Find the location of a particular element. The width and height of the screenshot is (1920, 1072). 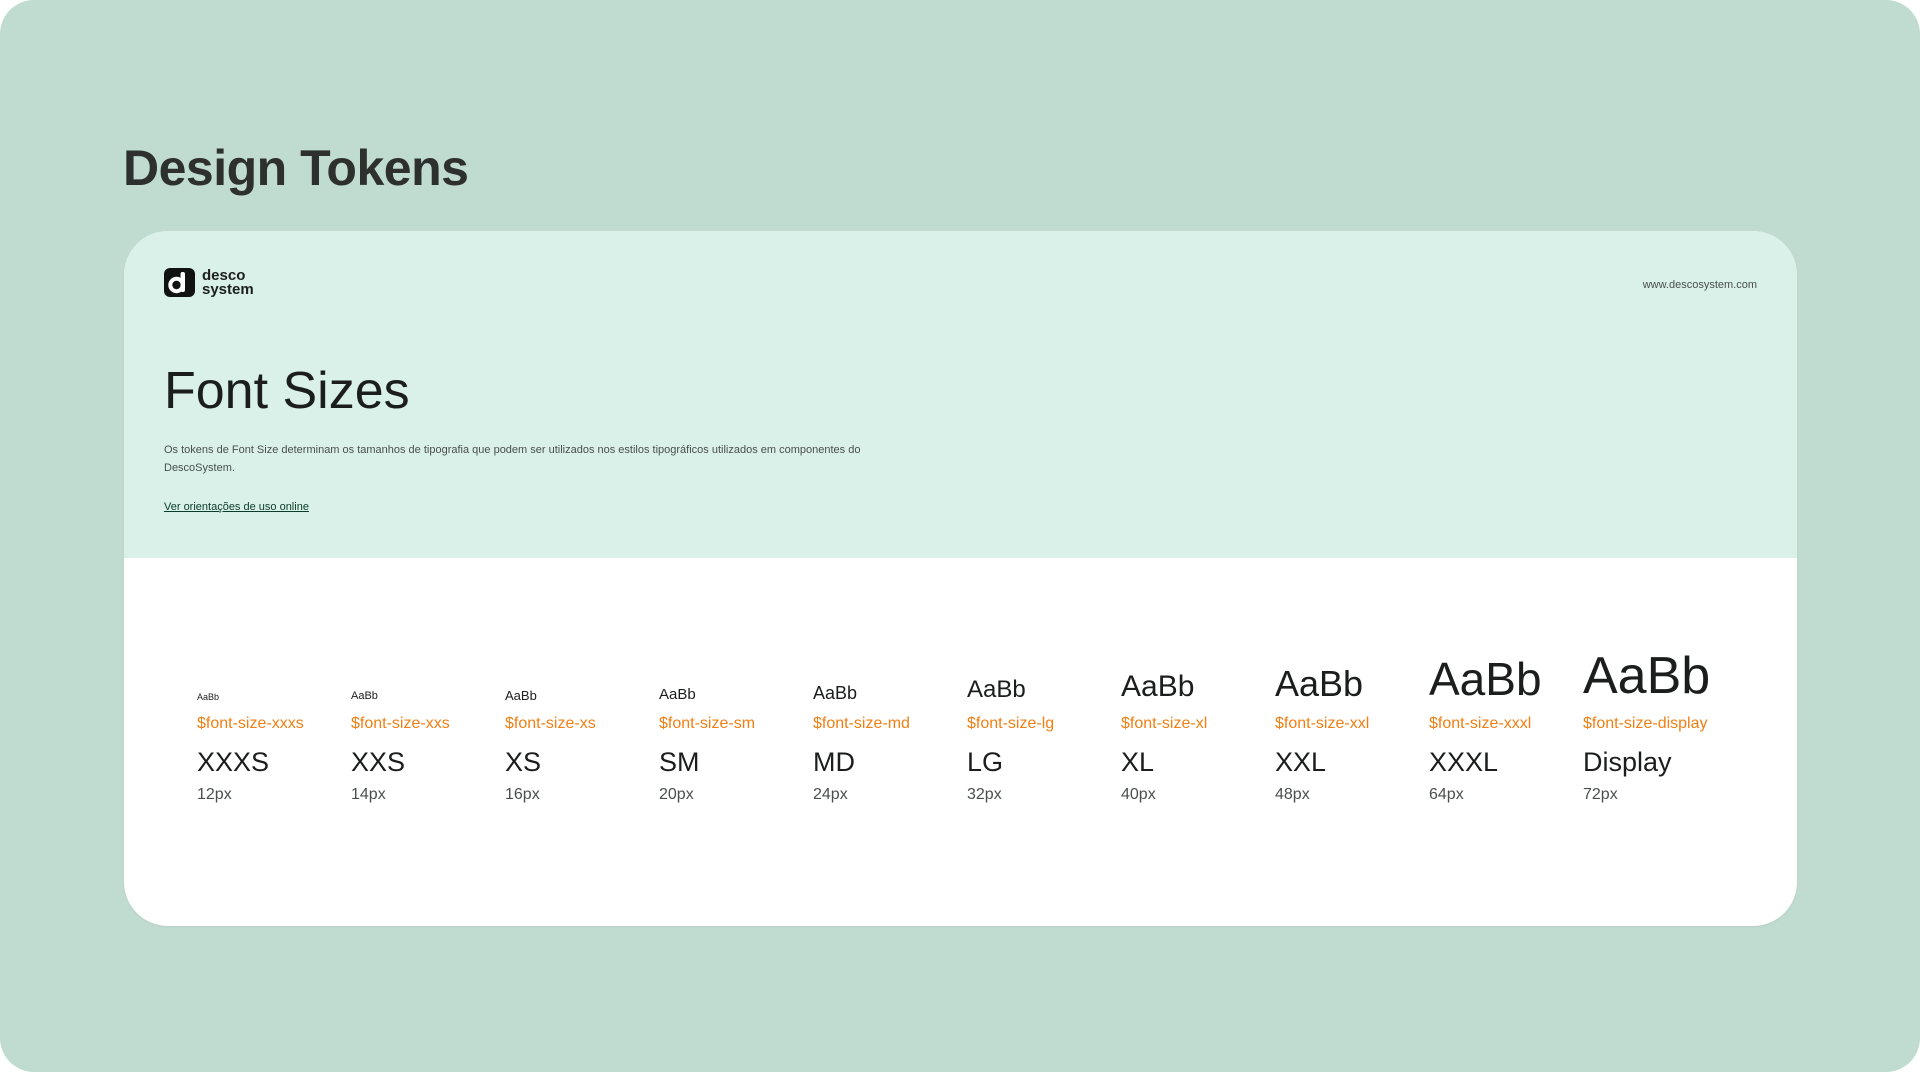

font-size-token: $font-size-md is located at coordinates (861, 723).